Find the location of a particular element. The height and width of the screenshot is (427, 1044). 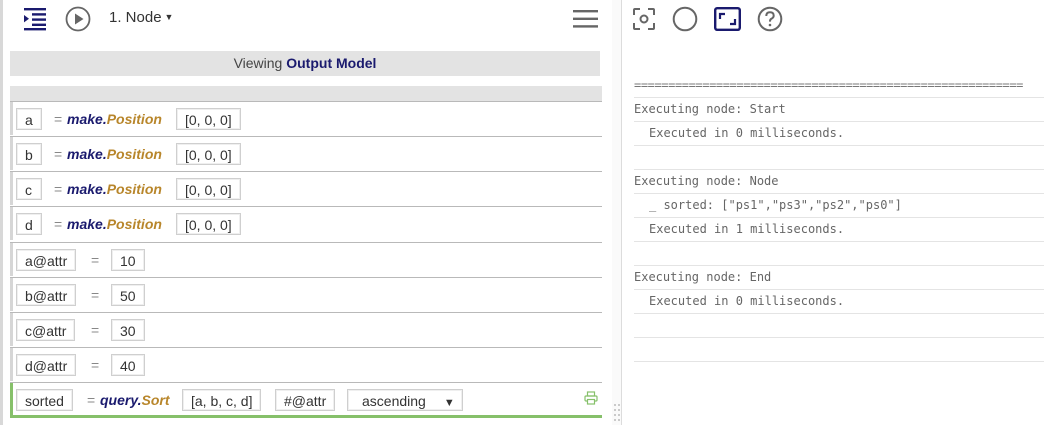

left-edge is located at coordinates (1, 212).